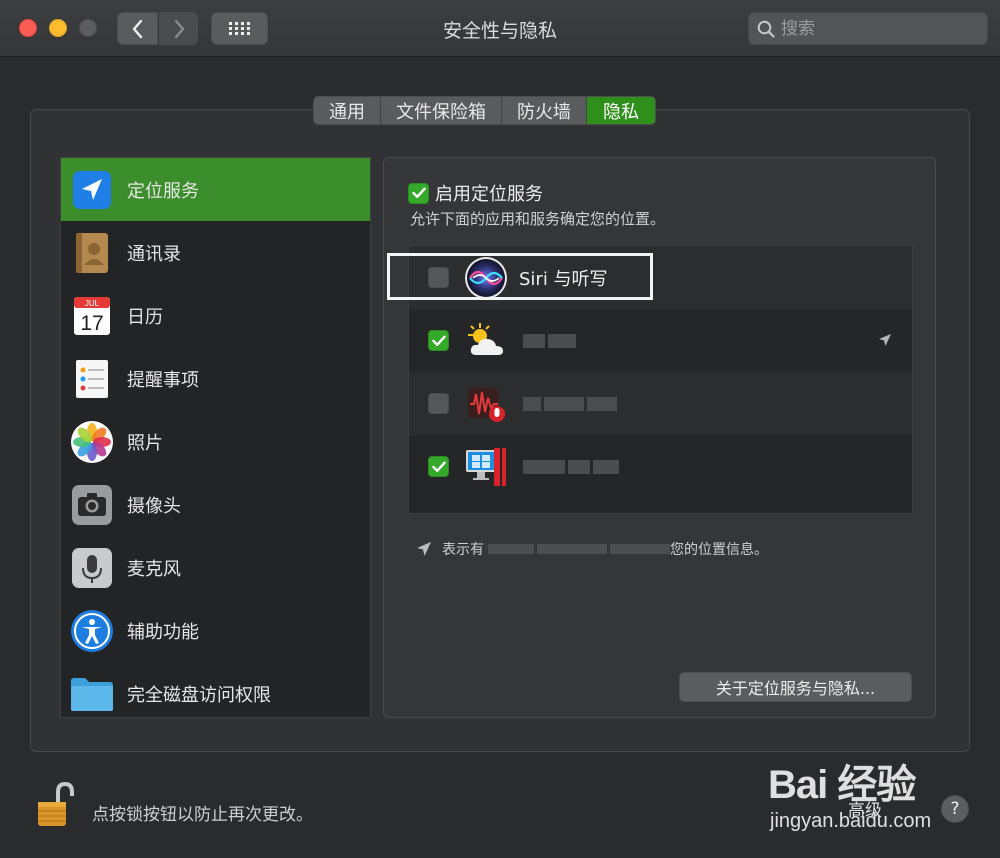 The height and width of the screenshot is (858, 1000). I want to click on sidebar-item-label: 日历, so click(145, 317).